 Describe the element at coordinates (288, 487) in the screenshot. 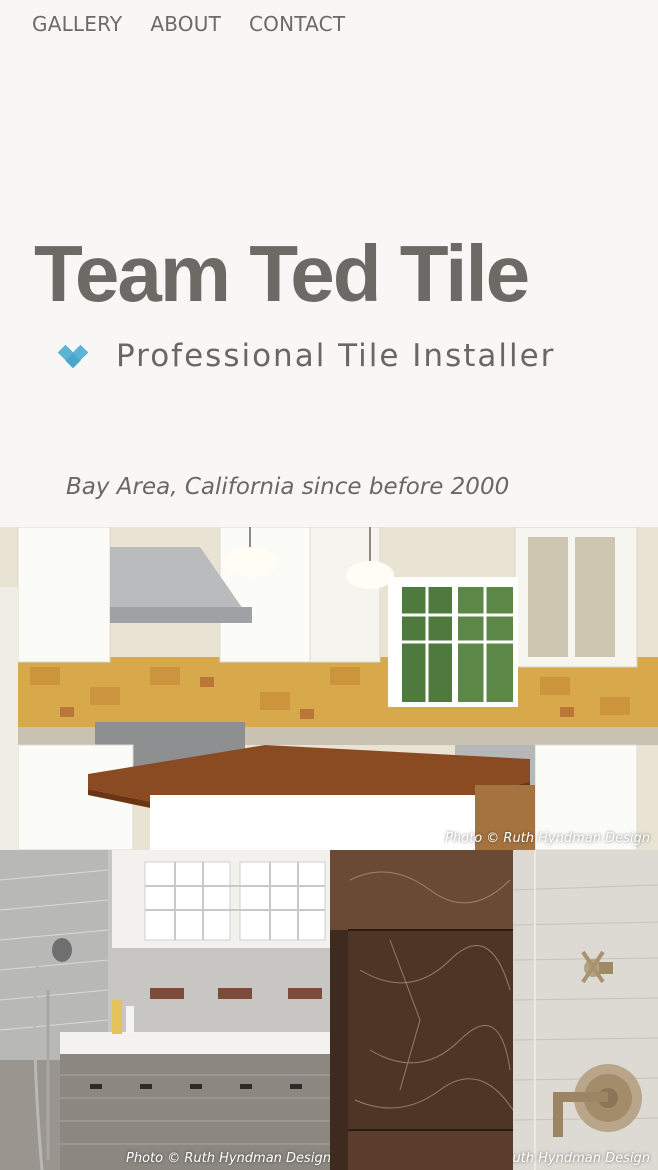

I see `since-text: Bay Area, California since before 2000` at that location.